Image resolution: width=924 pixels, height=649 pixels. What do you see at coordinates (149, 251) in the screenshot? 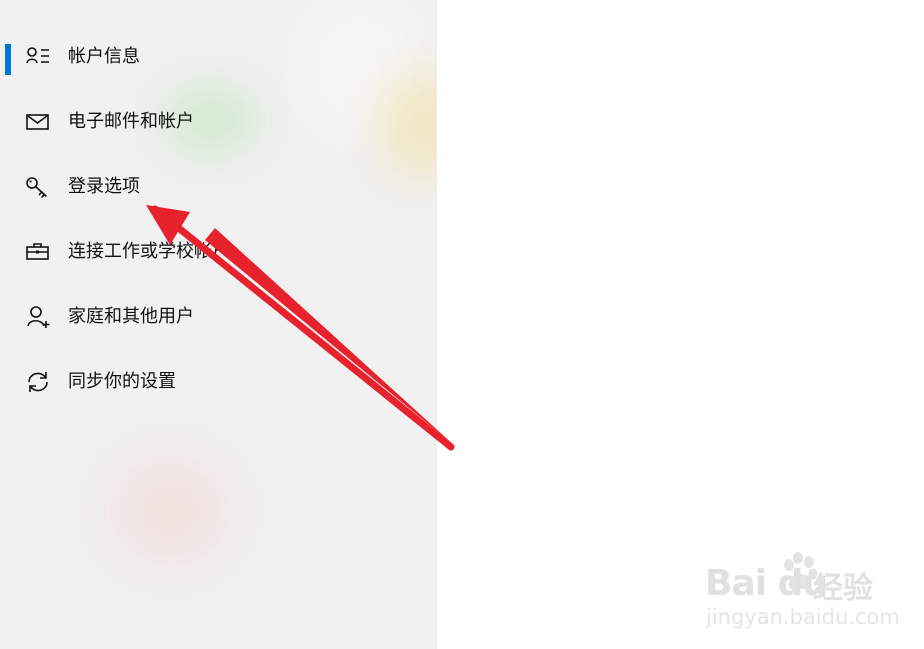
I see `sidebar-item-label: 连接工作或学校帐户` at bounding box center [149, 251].